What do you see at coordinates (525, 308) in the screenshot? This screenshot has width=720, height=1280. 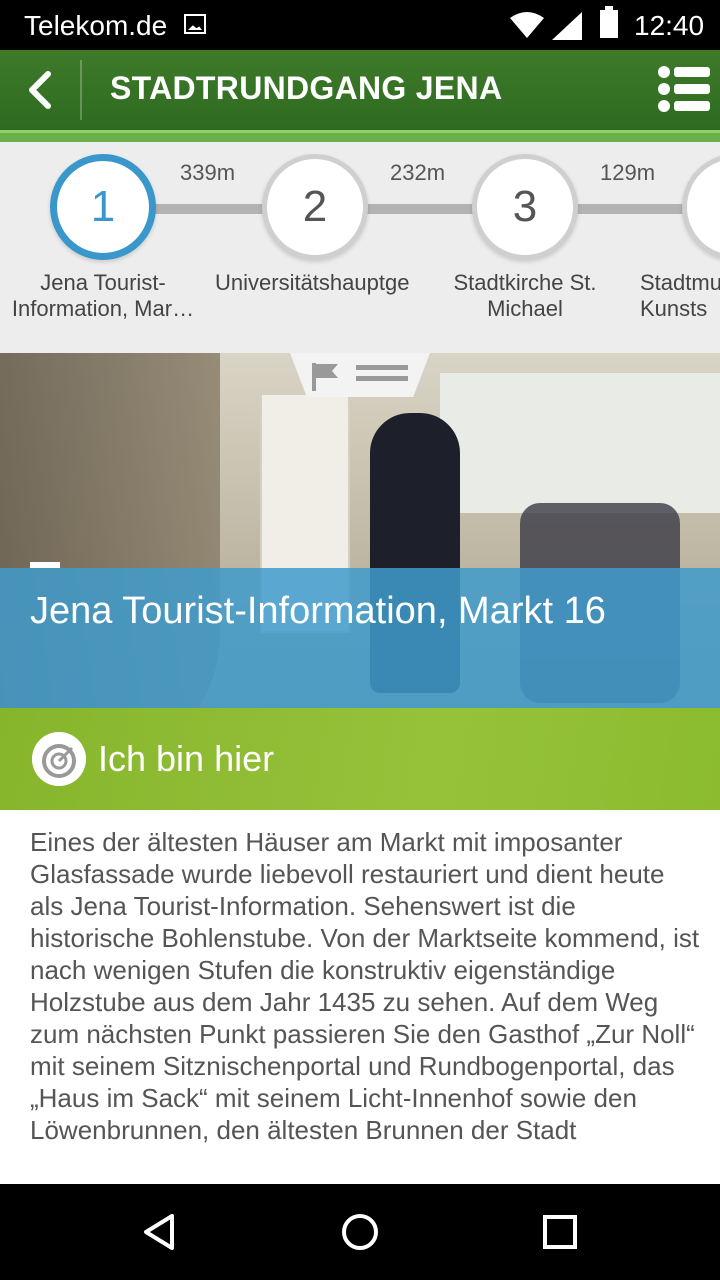 I see `step-label-line: Michael` at bounding box center [525, 308].